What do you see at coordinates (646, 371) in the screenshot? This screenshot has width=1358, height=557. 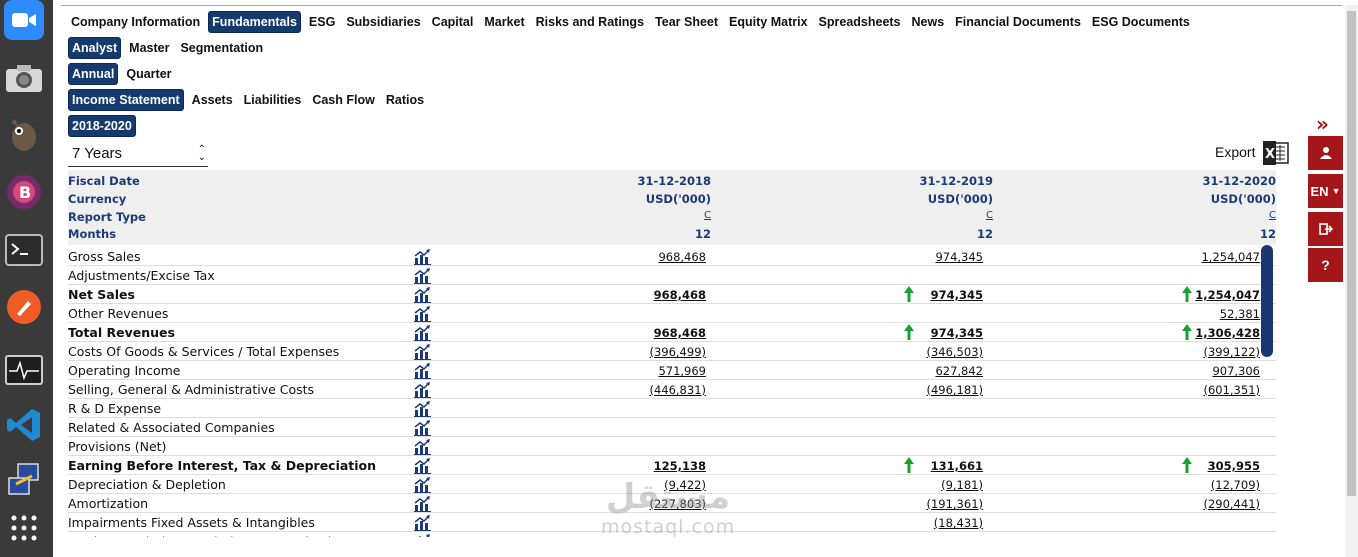 I see `value-cell: 571,969` at bounding box center [646, 371].